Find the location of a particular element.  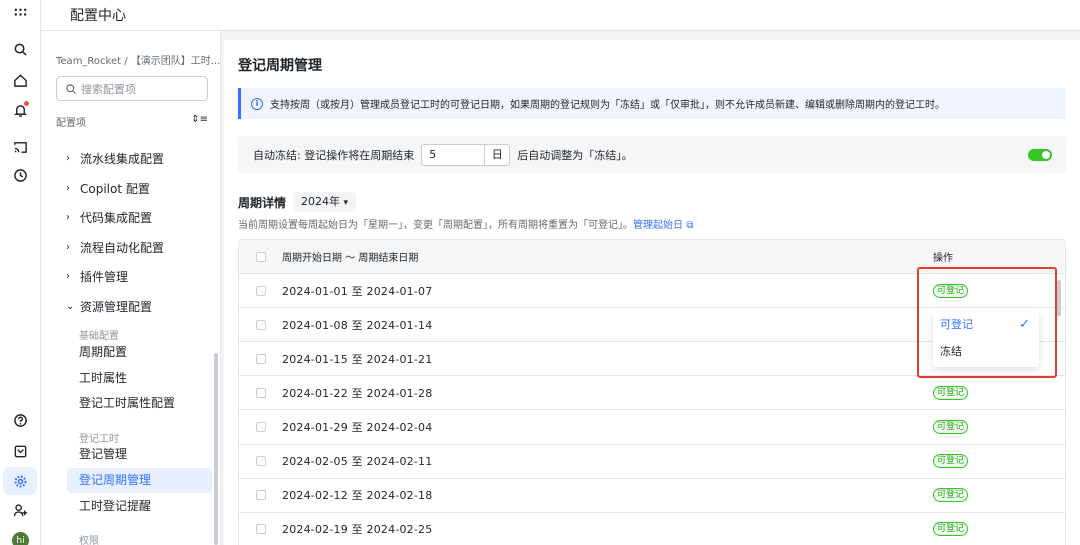

auto-freeze-toggle is located at coordinates (1040, 155).